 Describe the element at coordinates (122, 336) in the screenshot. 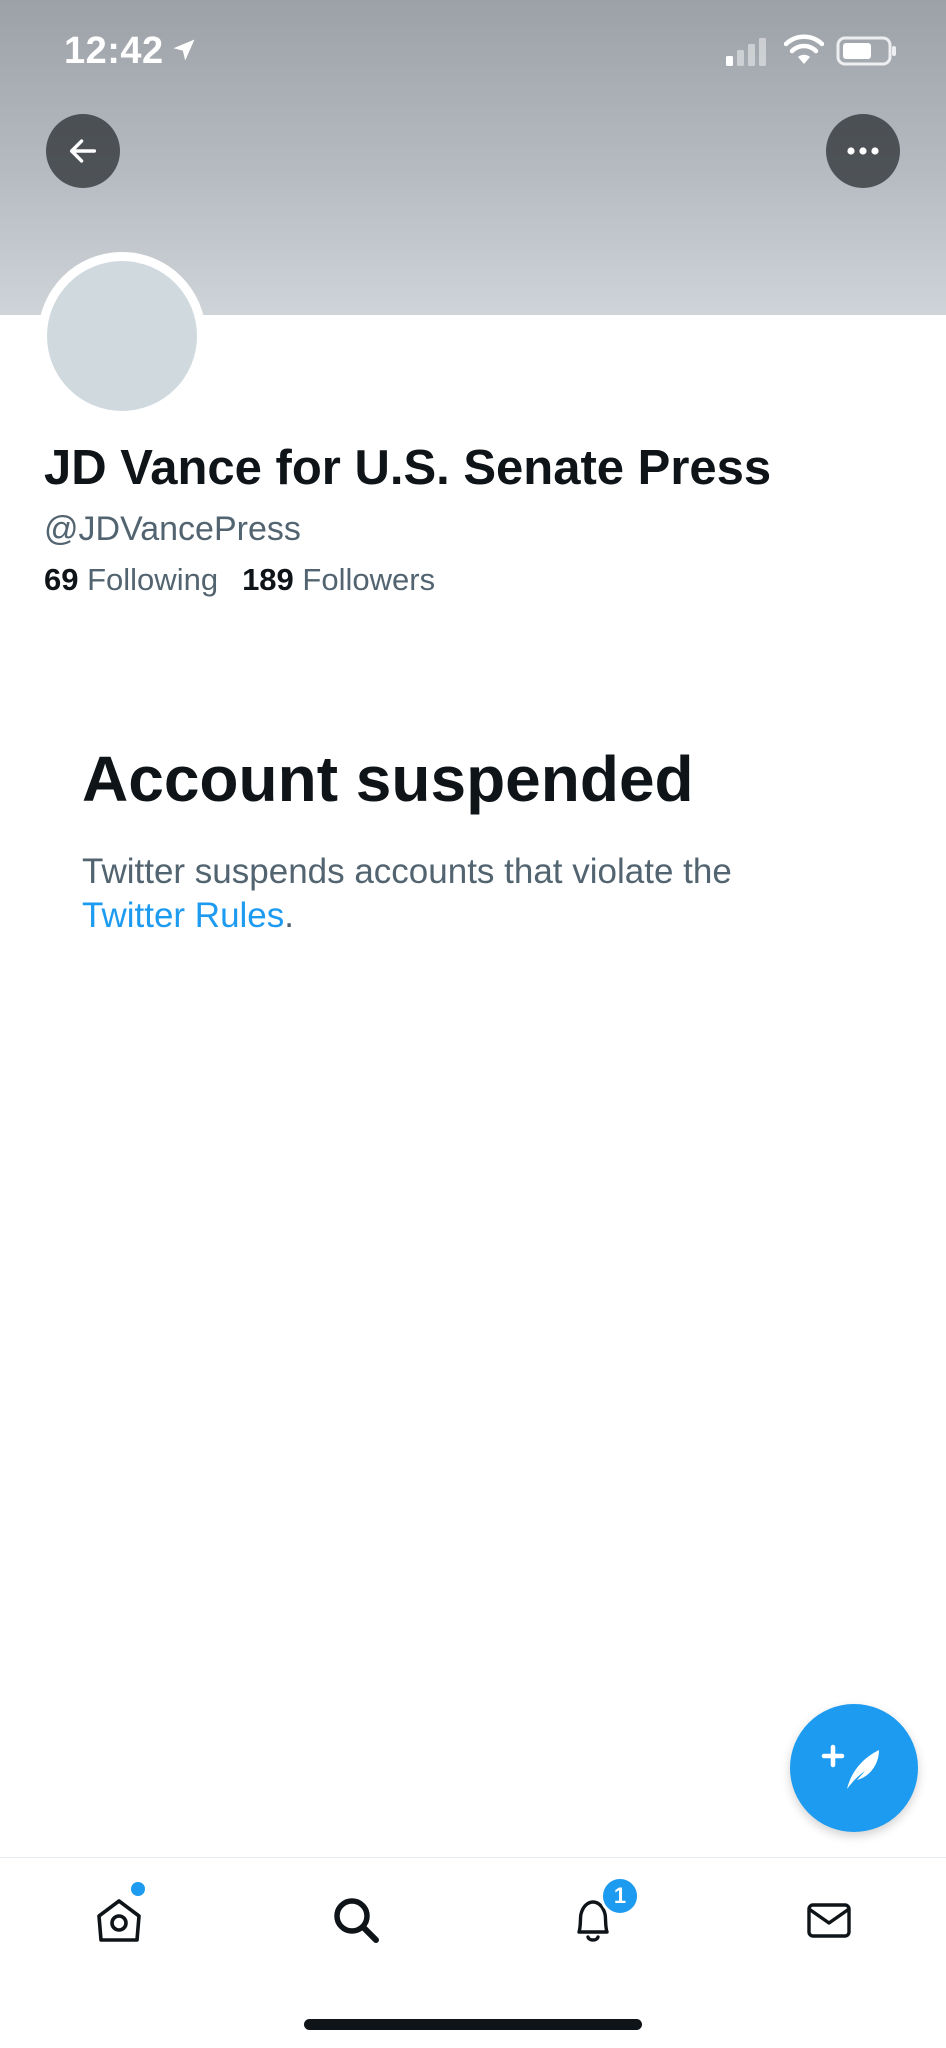

I see `avatar` at that location.